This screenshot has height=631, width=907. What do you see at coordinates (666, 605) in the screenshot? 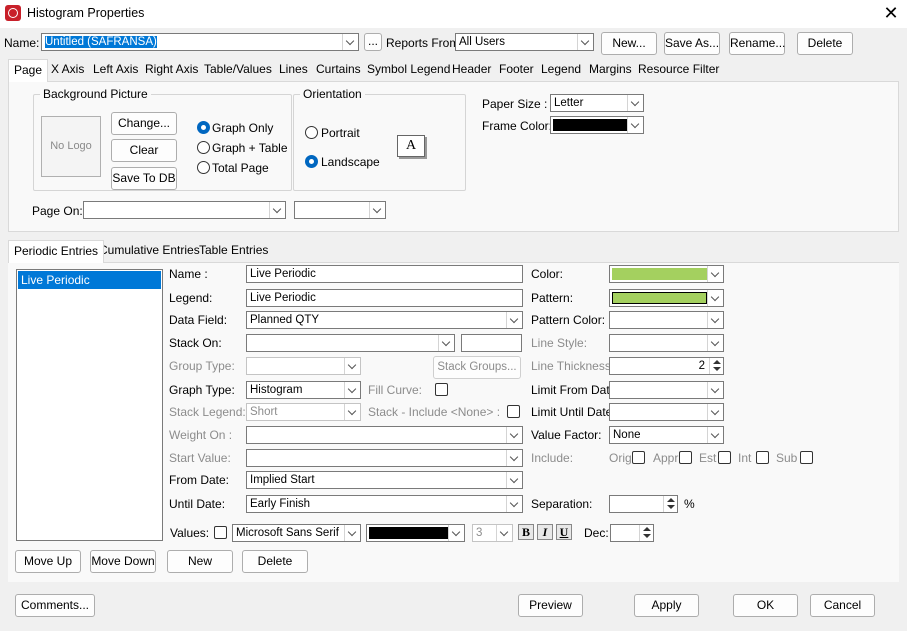
I see `apply-button: Apply` at bounding box center [666, 605].